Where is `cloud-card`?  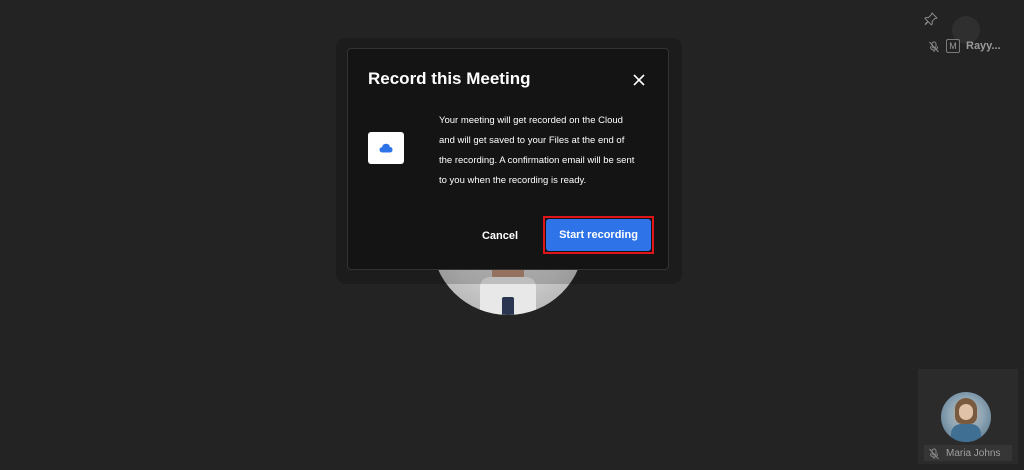
cloud-card is located at coordinates (386, 148).